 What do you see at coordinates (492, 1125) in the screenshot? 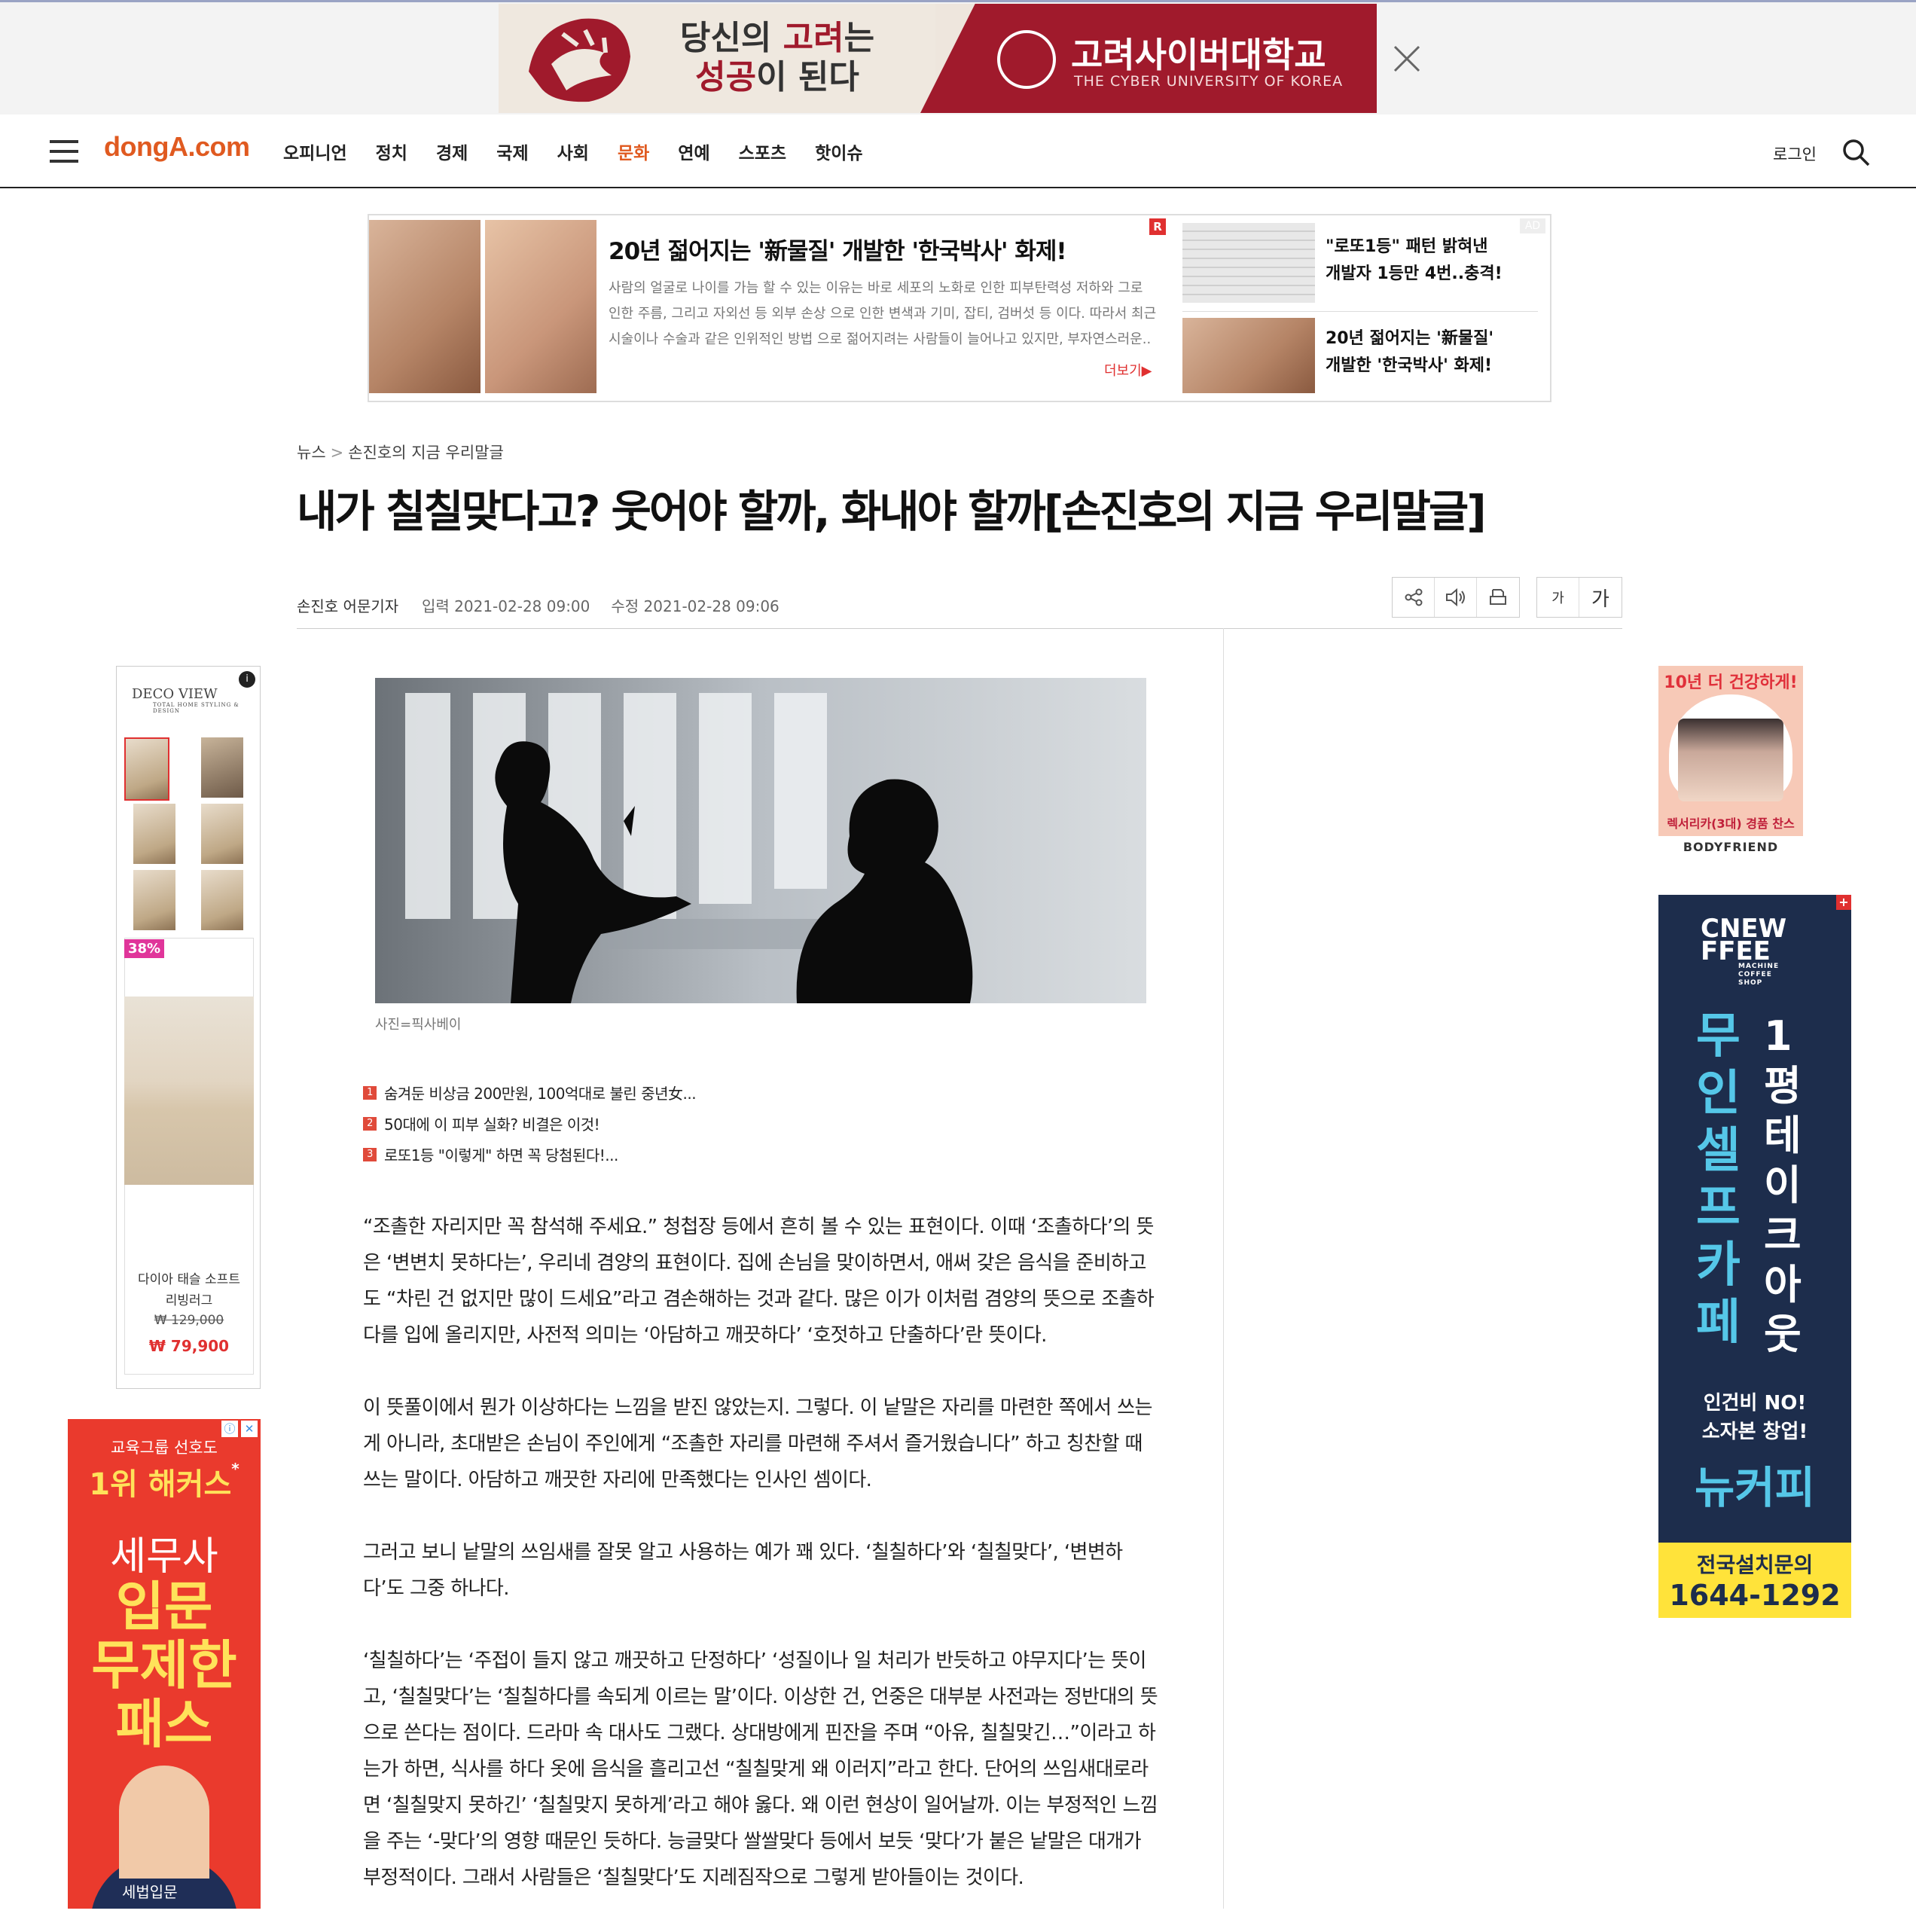
I see `related-text: 50대에 이 피부 실화? 비결은 이것!` at bounding box center [492, 1125].